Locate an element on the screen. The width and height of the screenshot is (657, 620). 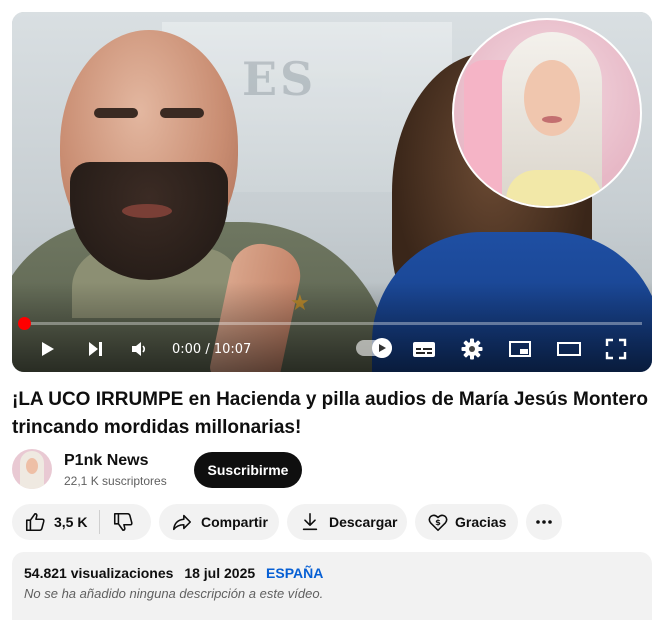
fullscreen-icon is located at coordinates (616, 349).